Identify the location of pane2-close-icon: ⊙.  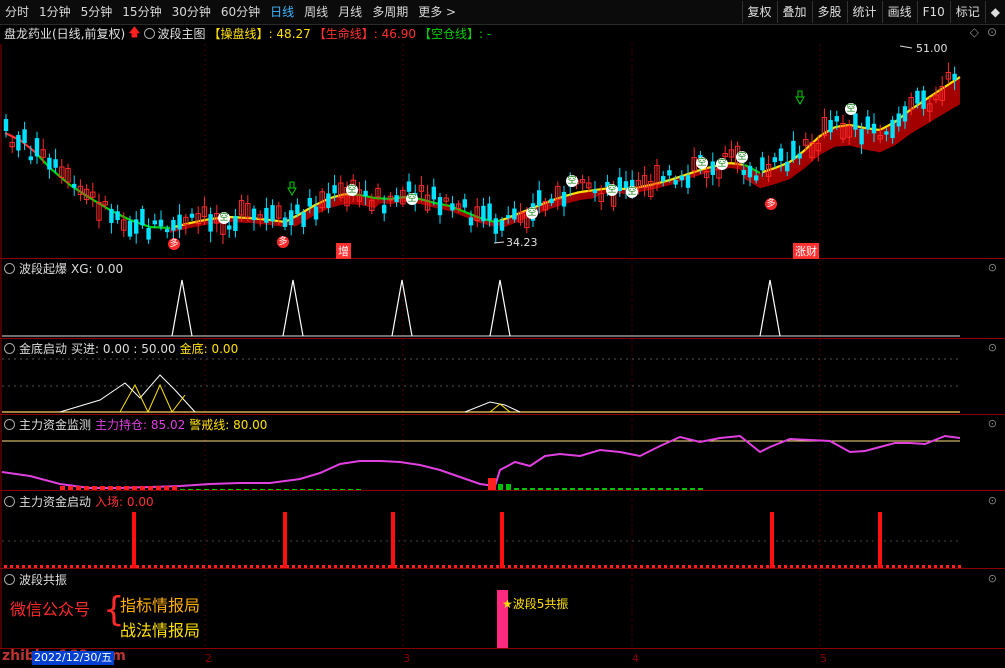
(992, 347).